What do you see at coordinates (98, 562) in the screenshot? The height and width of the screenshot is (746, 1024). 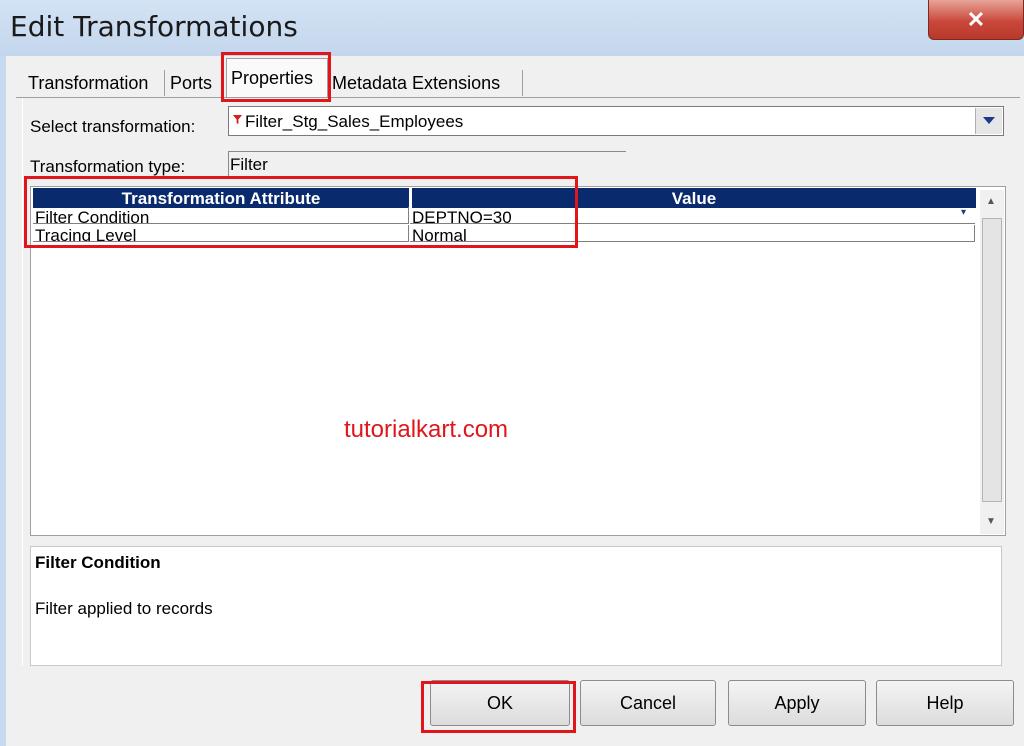 I see `description-title: Filter Condition` at bounding box center [98, 562].